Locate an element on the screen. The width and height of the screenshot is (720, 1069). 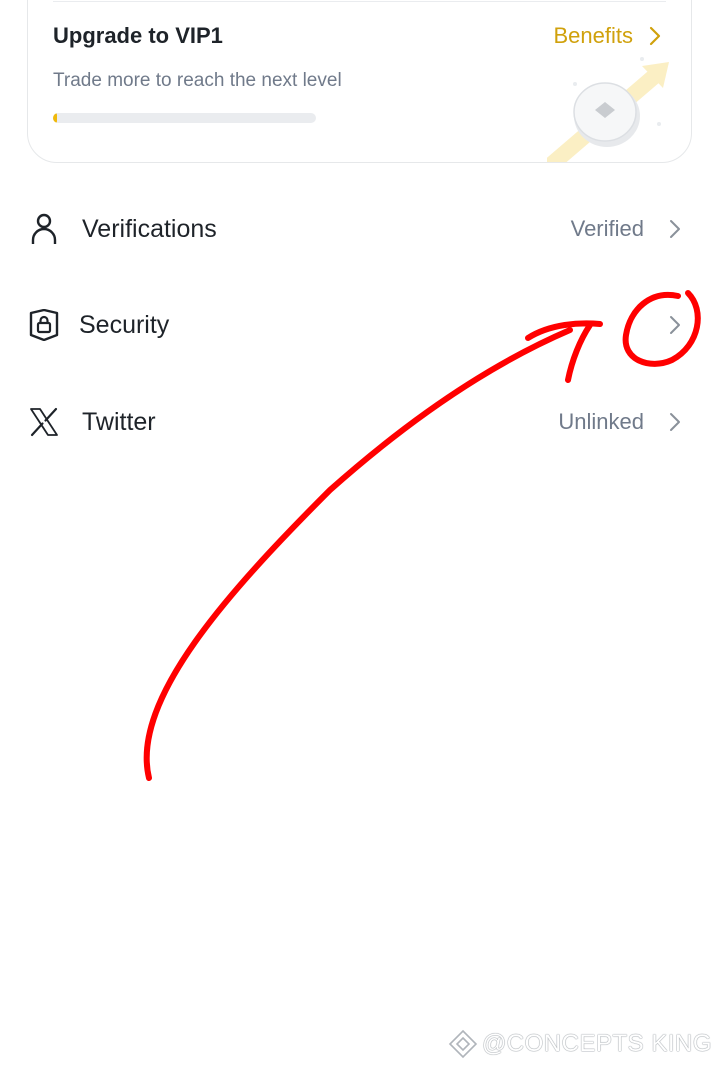
settings-row-verifications: Verifications Verified is located at coordinates (360, 229).